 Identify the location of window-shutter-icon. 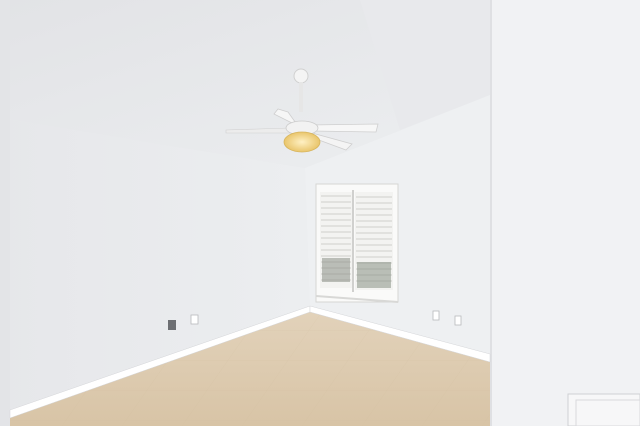
(357, 243).